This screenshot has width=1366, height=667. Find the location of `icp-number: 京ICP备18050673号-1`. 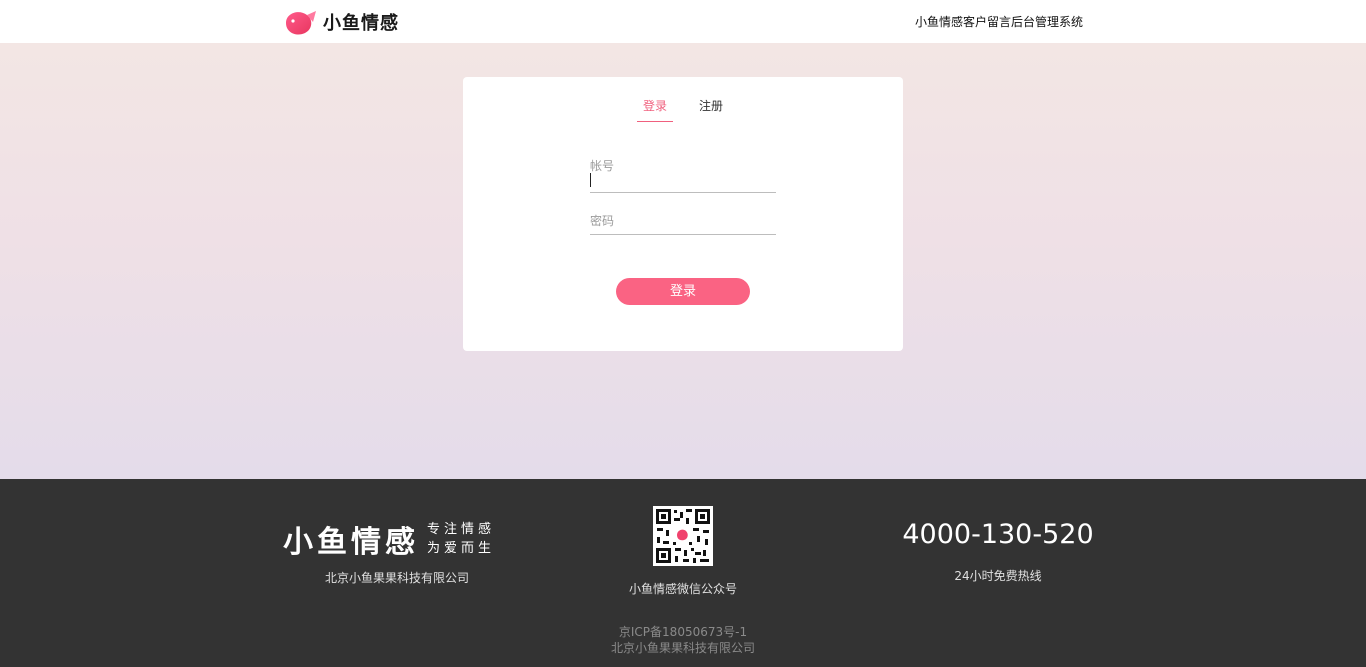

icp-number: 京ICP备18050673号-1 is located at coordinates (683, 631).